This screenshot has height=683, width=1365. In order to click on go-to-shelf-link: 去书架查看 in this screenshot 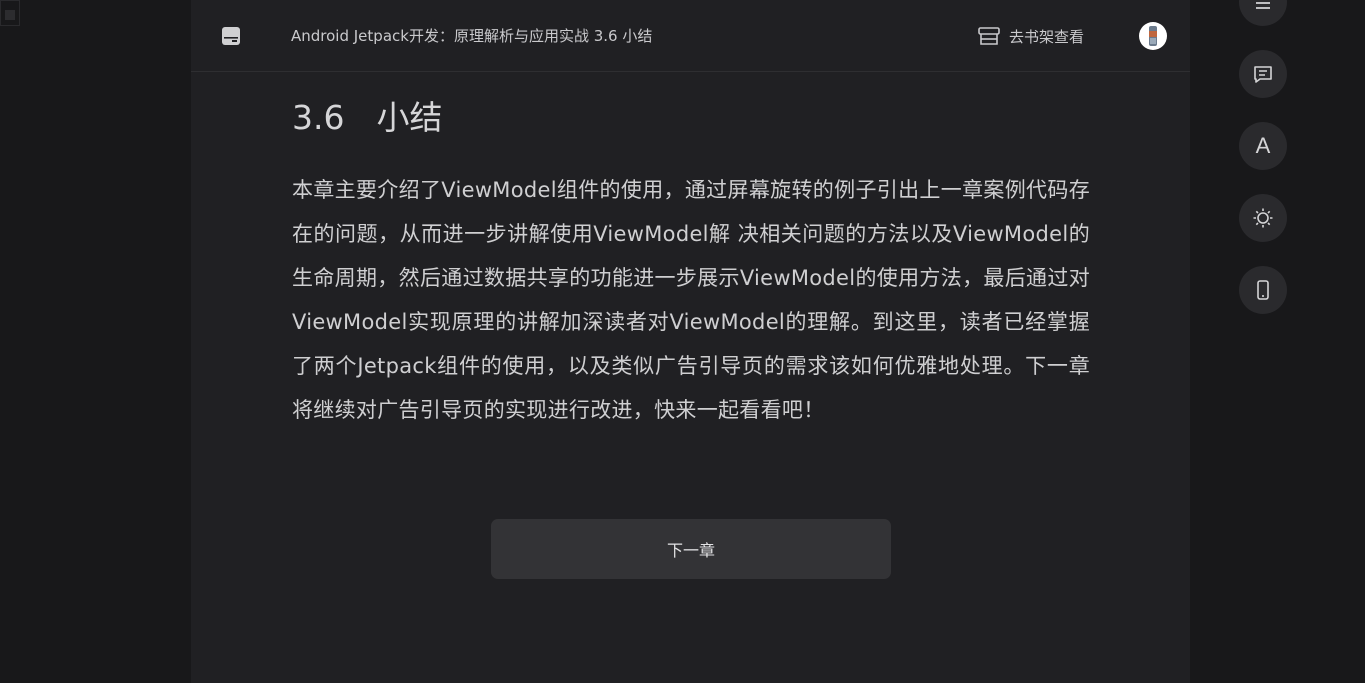, I will do `click(1030, 36)`.